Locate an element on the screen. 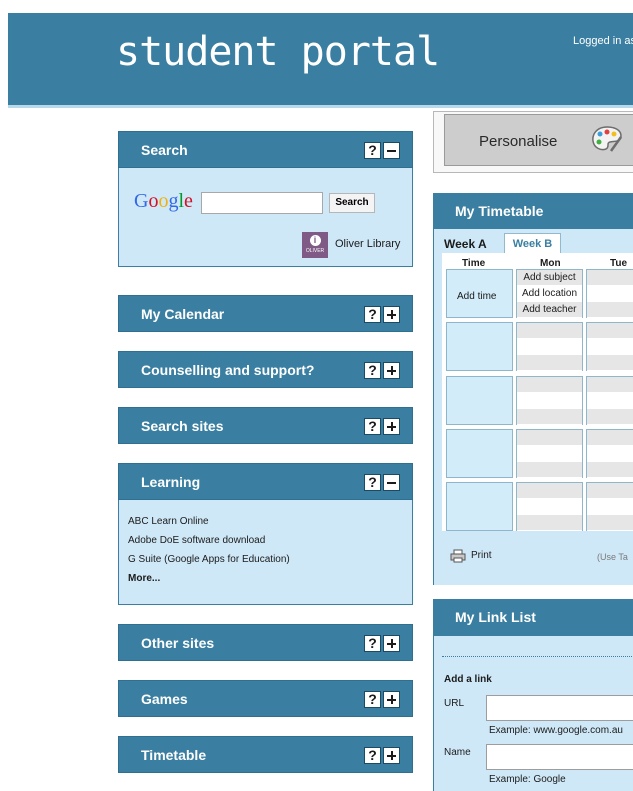 This screenshot has height=791, width=633. counselling-widget-header: Counselling and support? ? is located at coordinates (265, 369).